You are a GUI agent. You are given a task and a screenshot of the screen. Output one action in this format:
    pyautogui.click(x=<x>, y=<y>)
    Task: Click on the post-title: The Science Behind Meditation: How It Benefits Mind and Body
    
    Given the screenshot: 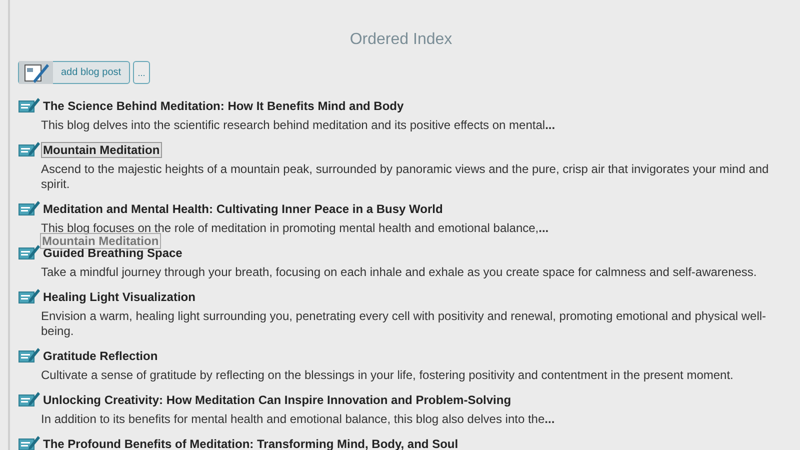 What is the action you would take?
    pyautogui.click(x=223, y=106)
    